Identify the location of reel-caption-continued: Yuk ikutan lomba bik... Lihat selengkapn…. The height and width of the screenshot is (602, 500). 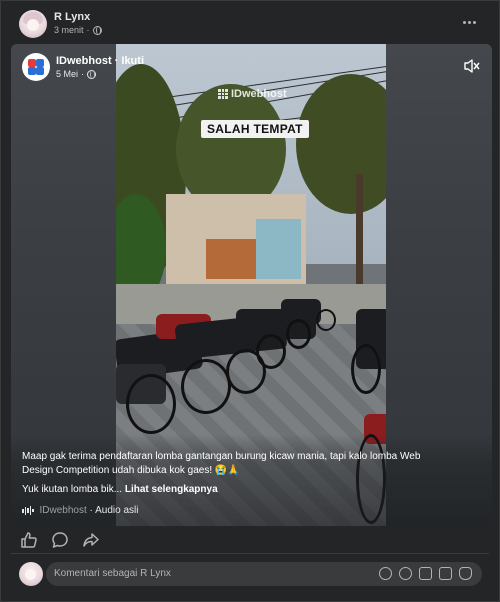
(120, 489).